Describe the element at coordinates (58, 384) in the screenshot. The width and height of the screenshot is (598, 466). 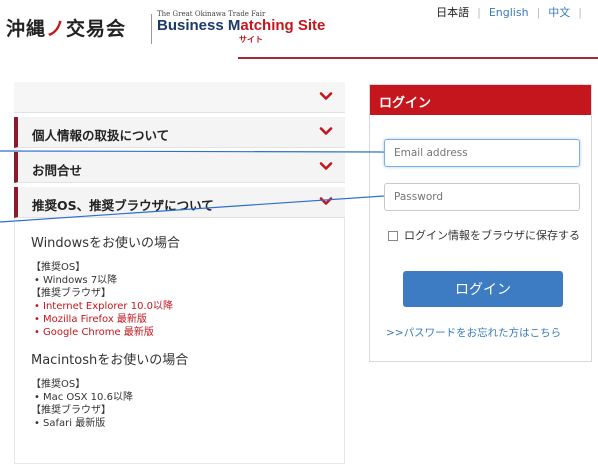
I see `mac-os-heading: 【推奨OS】` at that location.